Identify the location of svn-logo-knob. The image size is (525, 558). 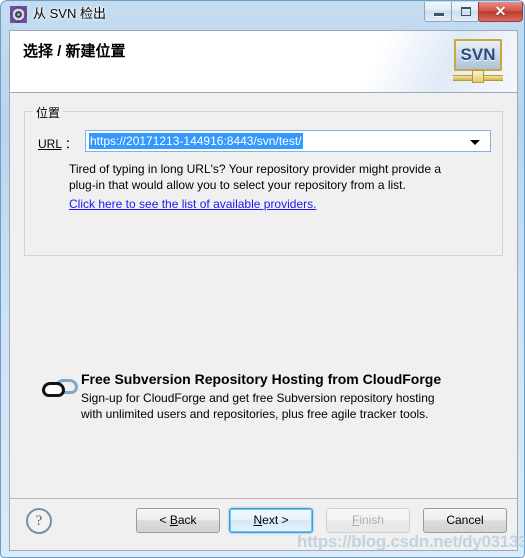
(478, 76).